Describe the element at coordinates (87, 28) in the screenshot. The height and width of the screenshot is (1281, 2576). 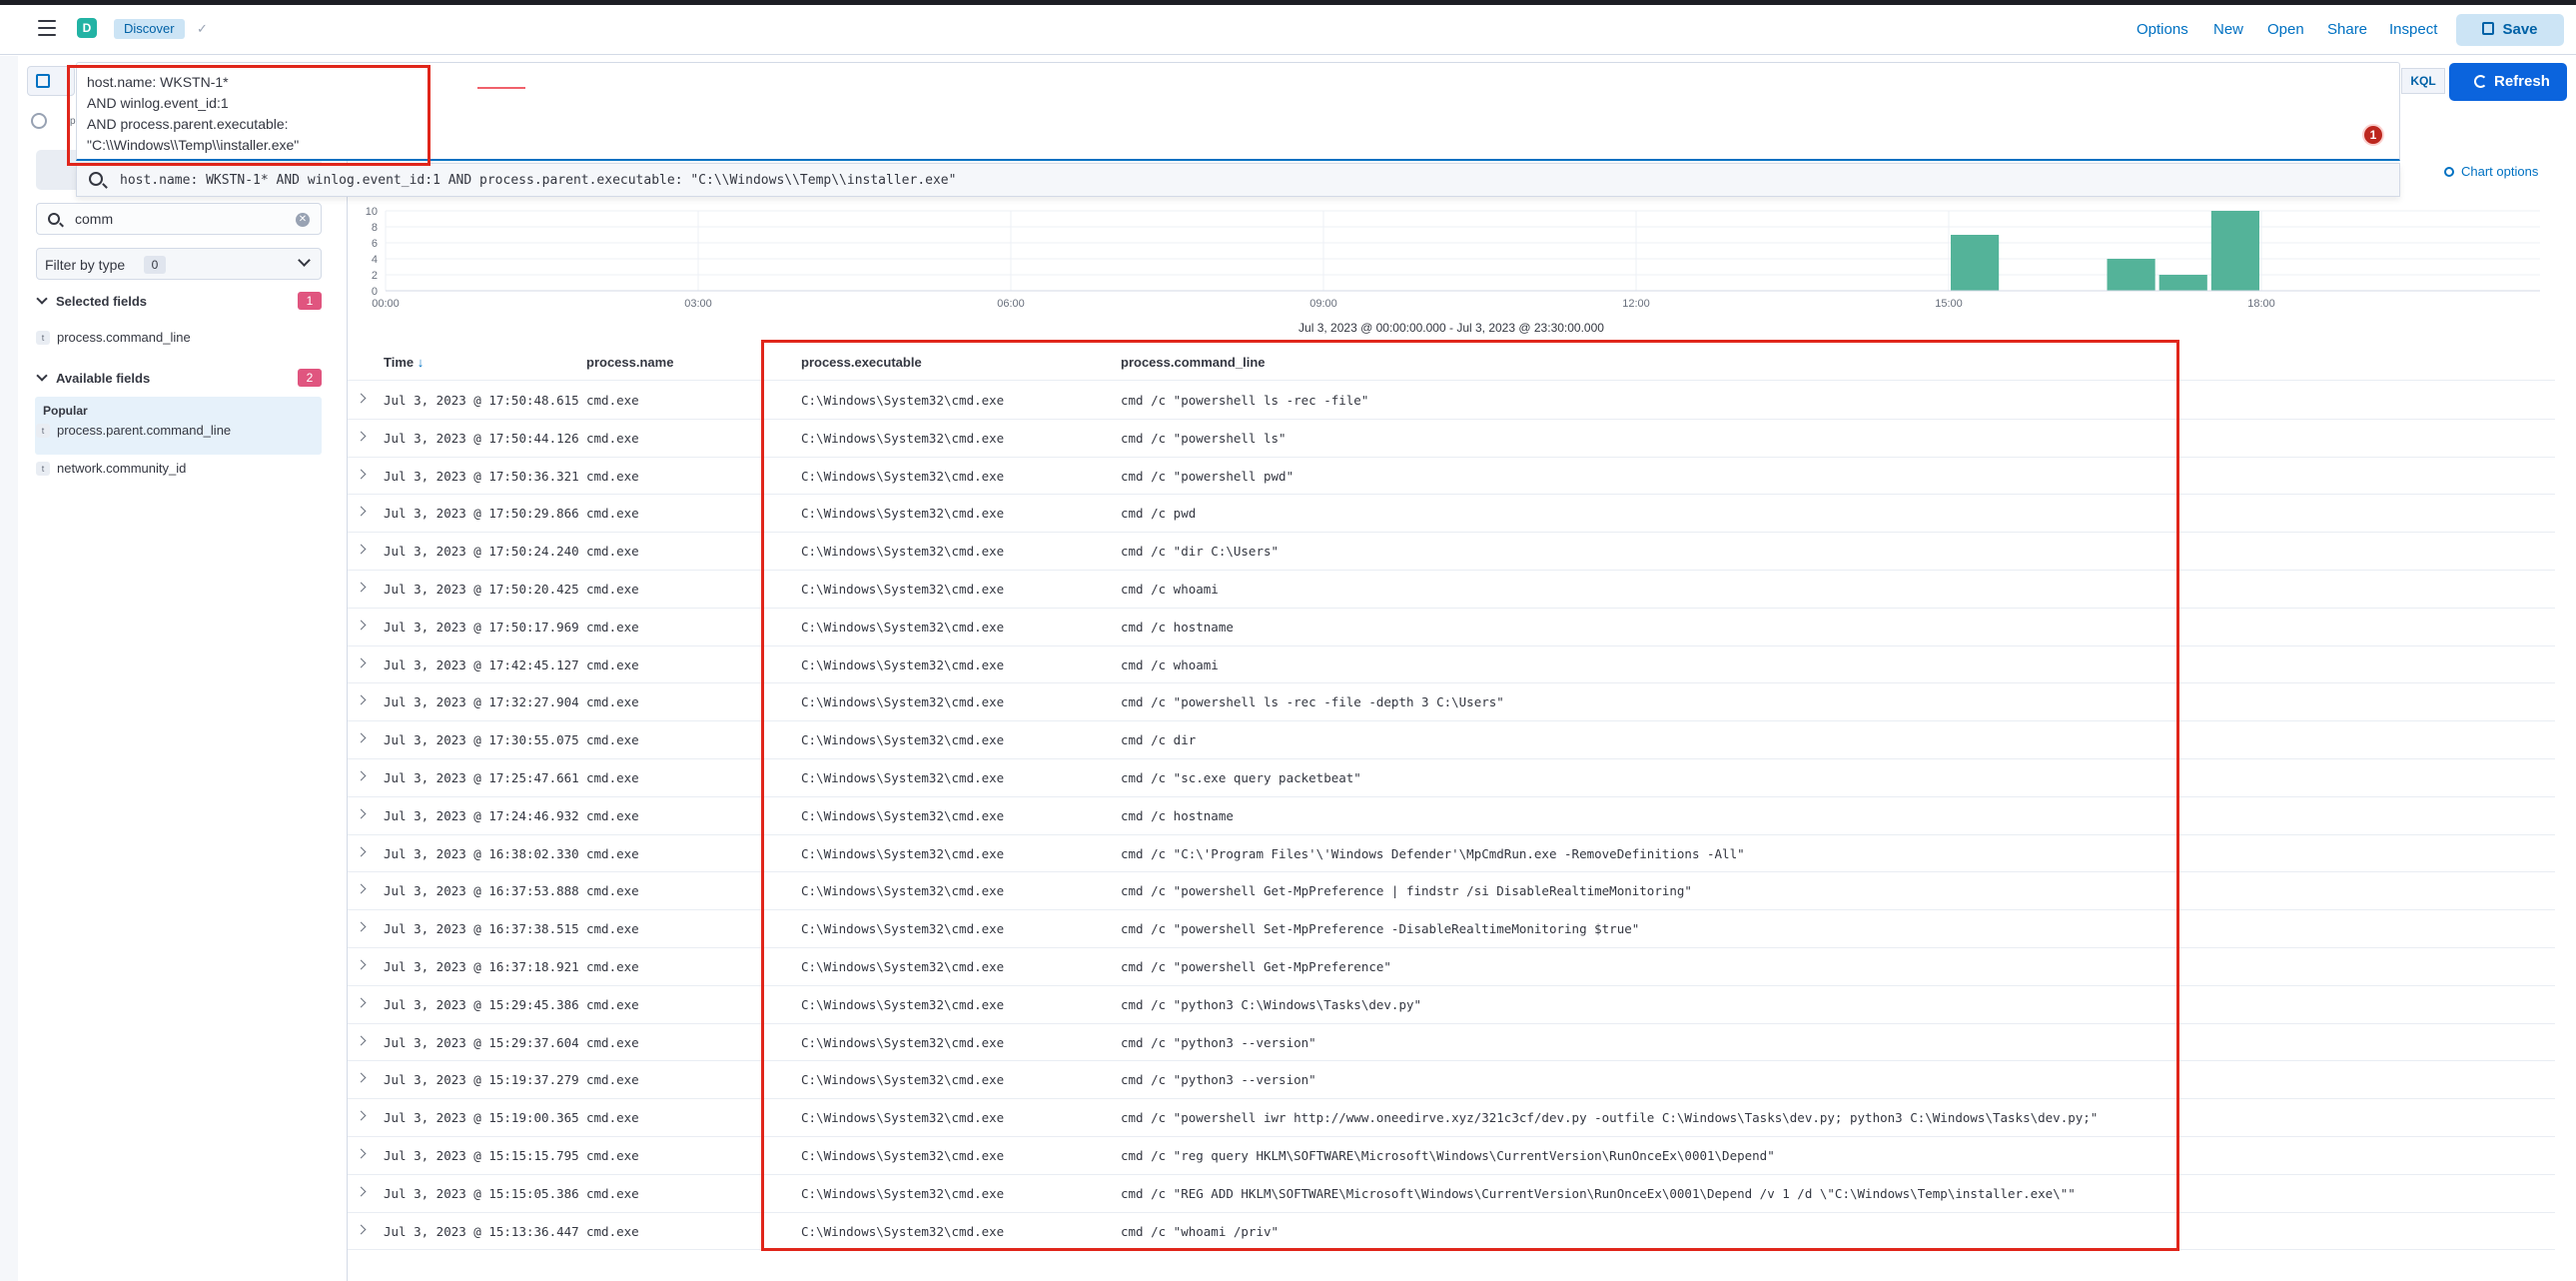
I see `space-avatar: D` at that location.